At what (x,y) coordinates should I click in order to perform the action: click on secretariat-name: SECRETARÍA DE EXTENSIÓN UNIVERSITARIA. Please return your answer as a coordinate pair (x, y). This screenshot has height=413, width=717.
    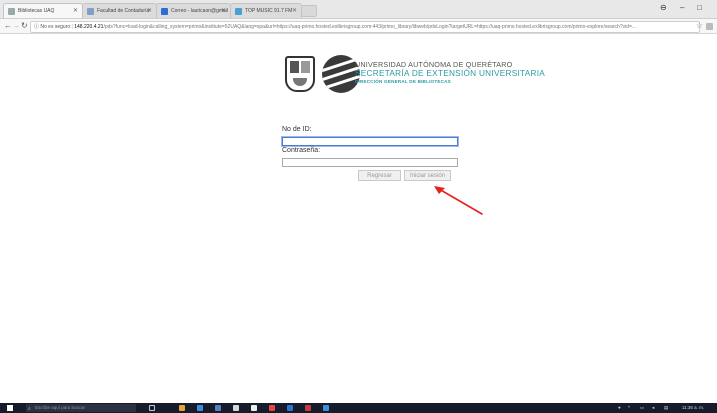
    Looking at the image, I should click on (450, 73).